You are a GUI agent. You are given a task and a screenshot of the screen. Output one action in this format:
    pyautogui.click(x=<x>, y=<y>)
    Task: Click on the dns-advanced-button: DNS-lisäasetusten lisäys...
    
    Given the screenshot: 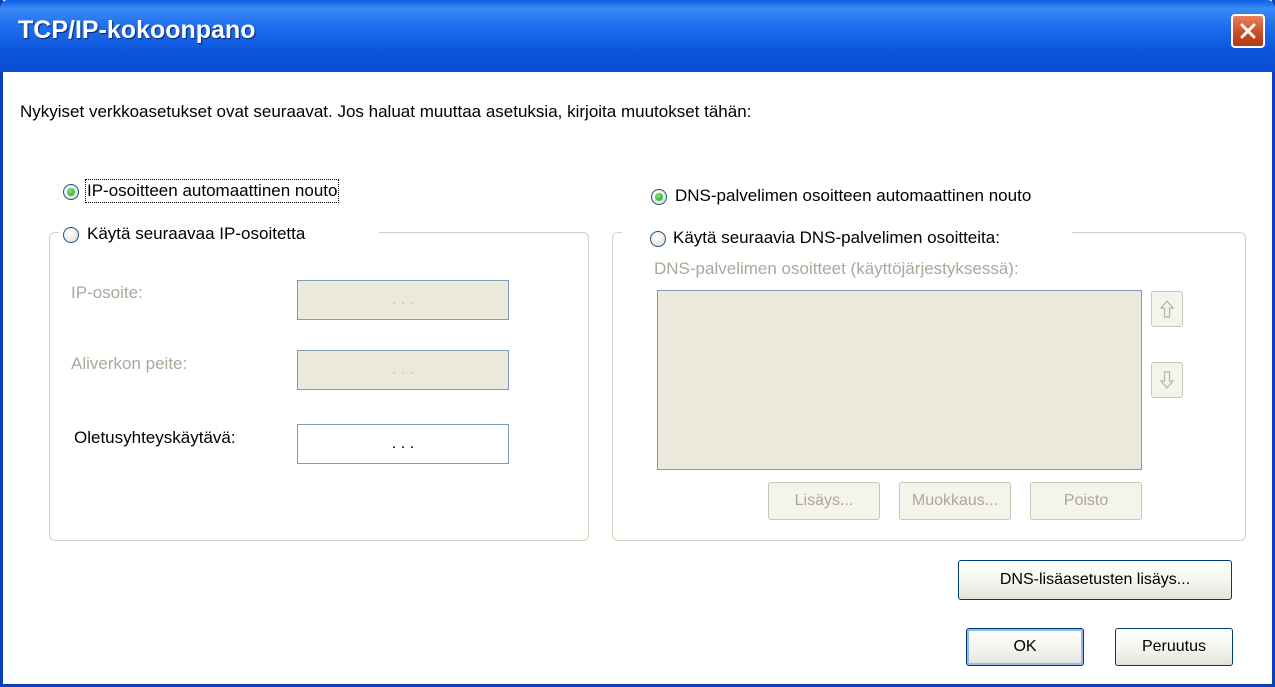 What is the action you would take?
    pyautogui.click(x=1095, y=580)
    